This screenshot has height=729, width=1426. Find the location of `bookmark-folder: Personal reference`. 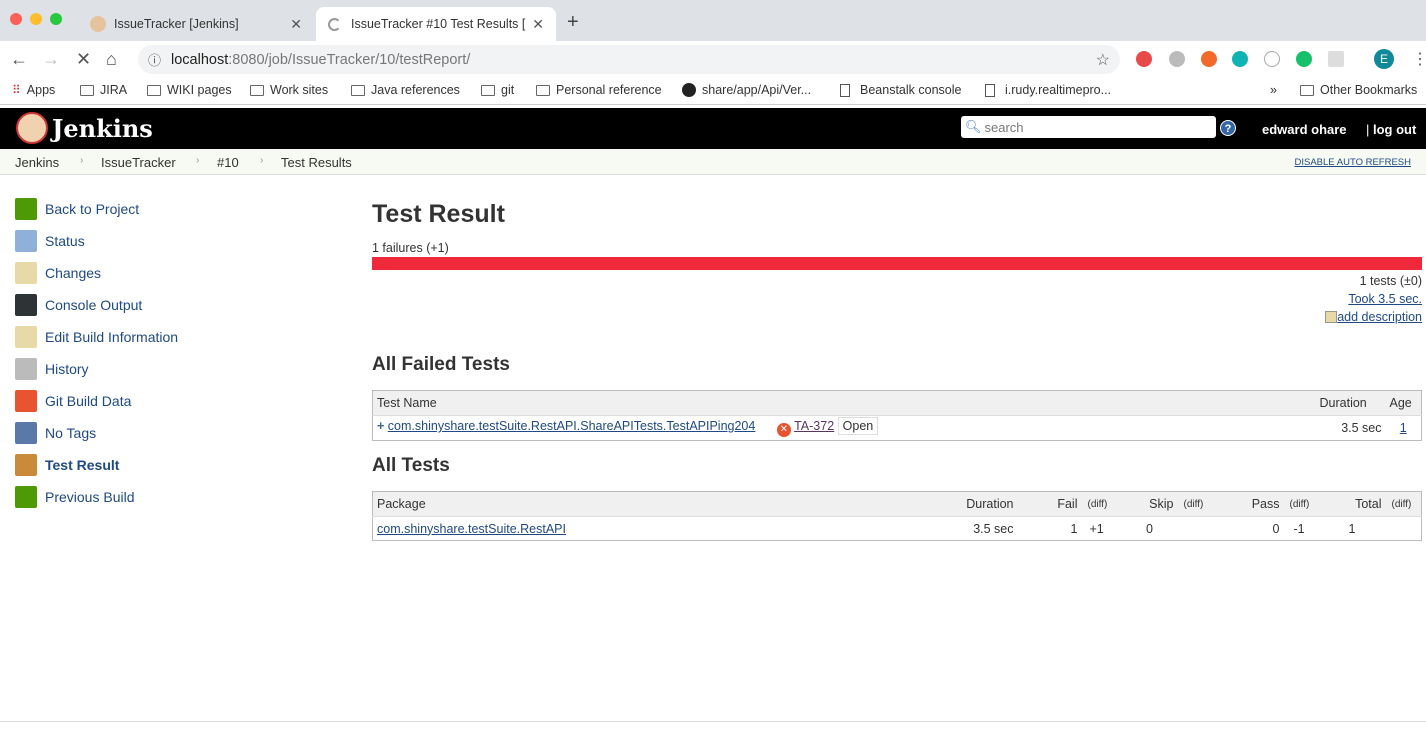

bookmark-folder: Personal reference is located at coordinates (599, 90).